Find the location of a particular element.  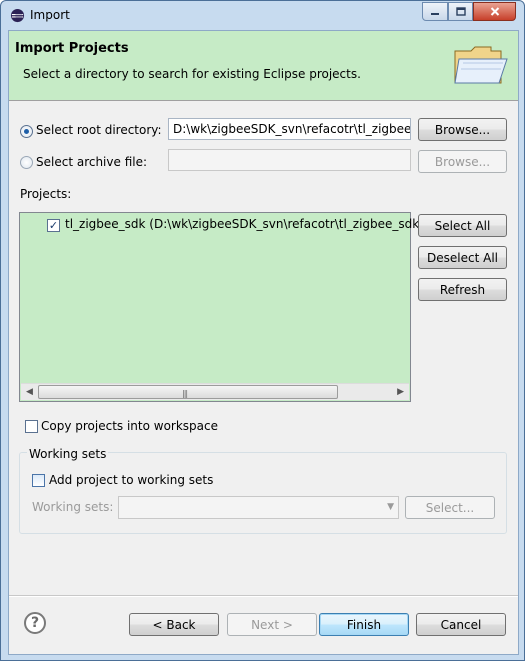

title-bar: Import is located at coordinates (262, 15).